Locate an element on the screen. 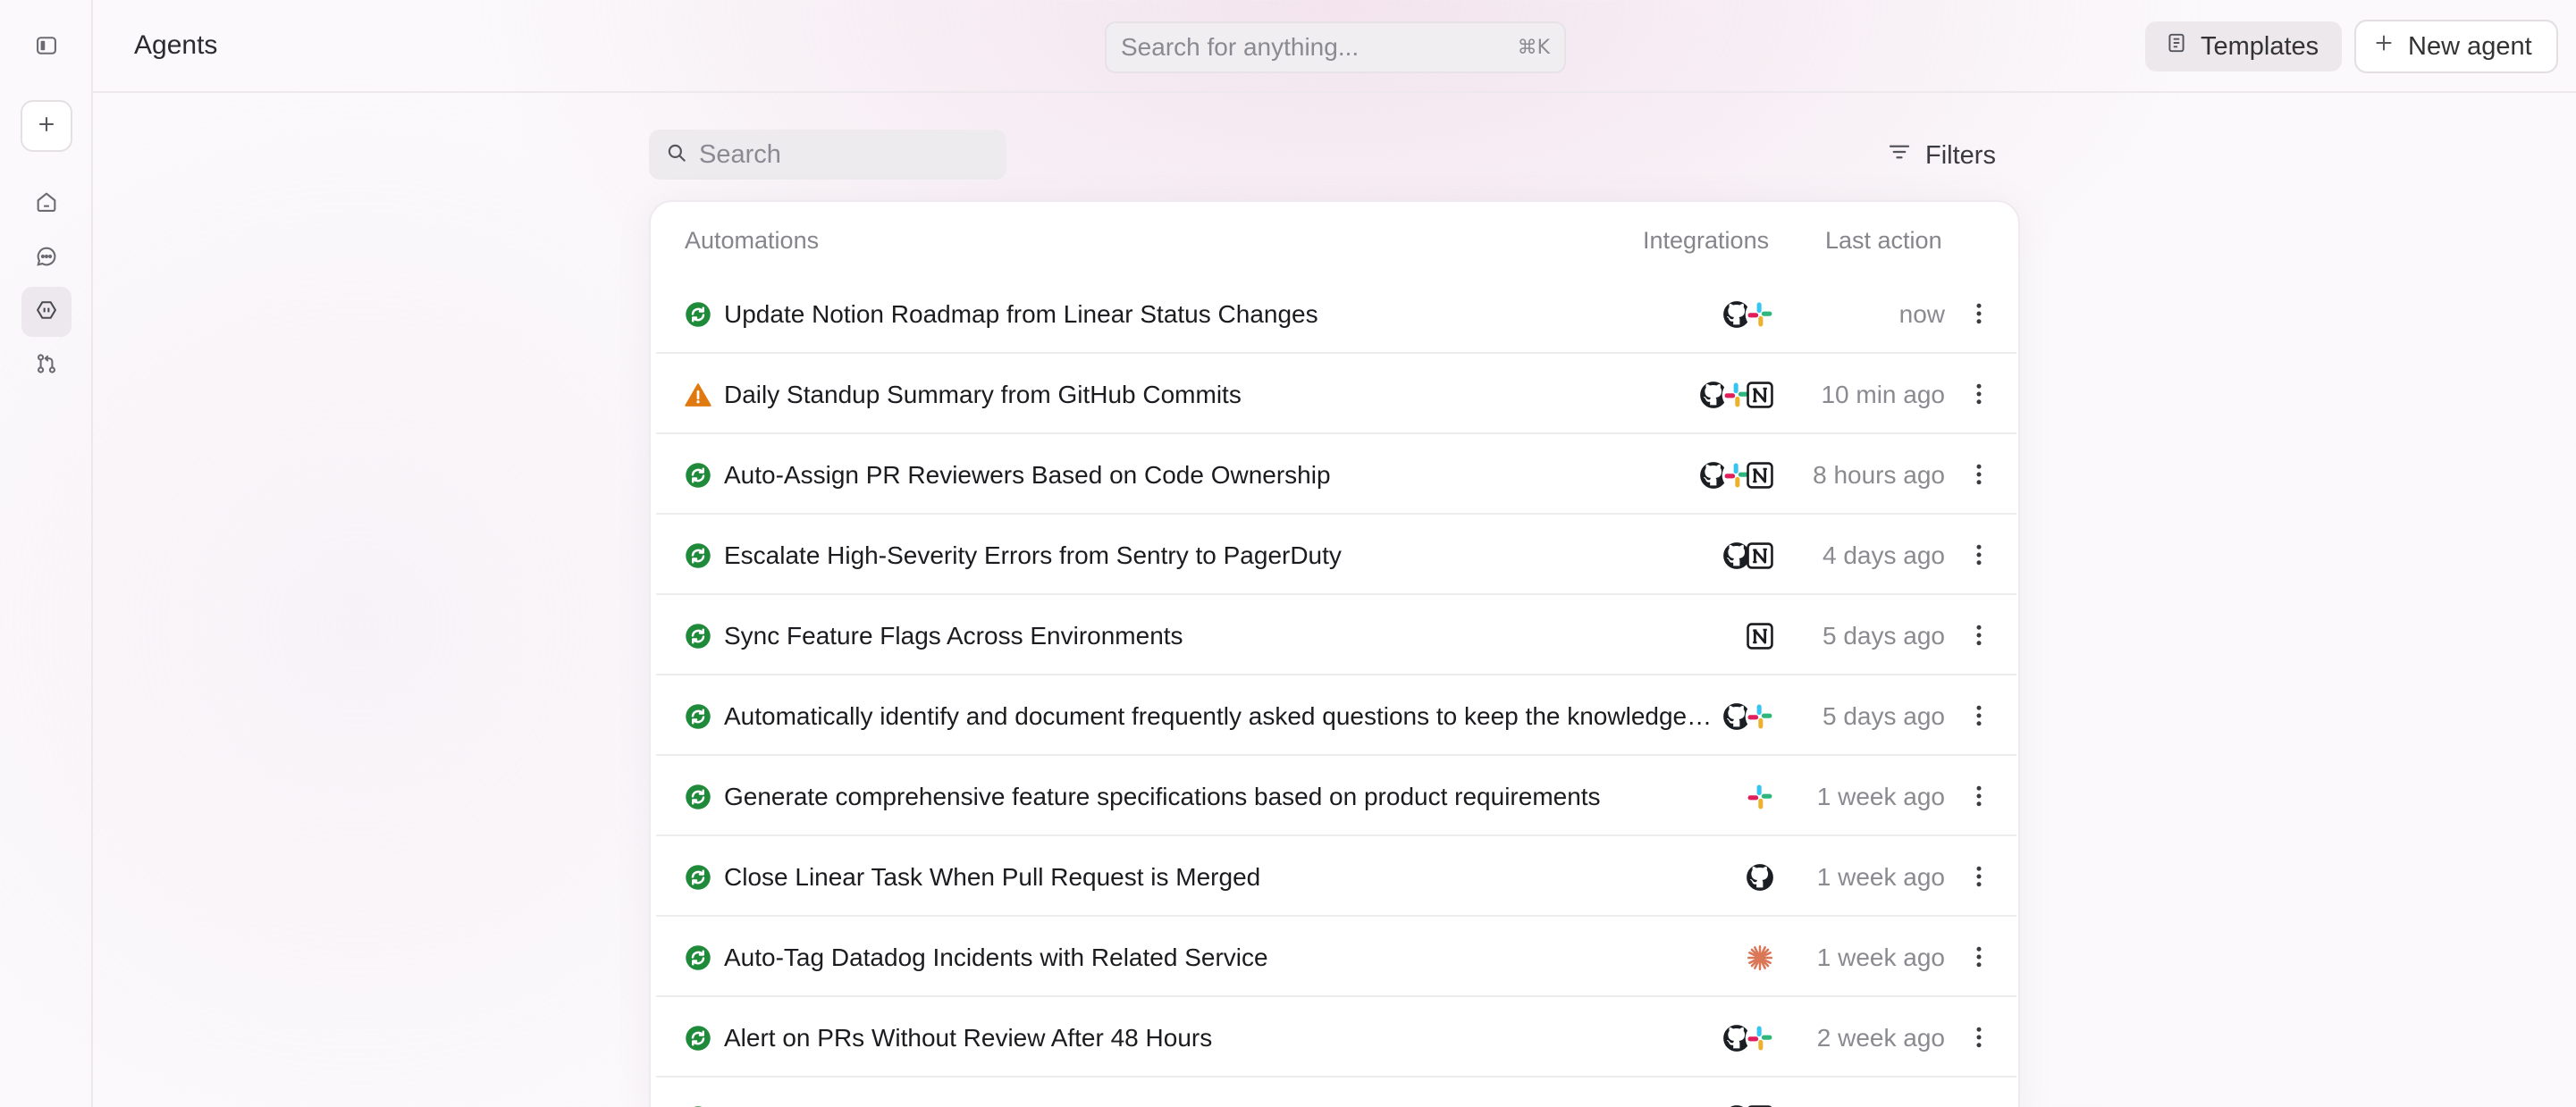 The image size is (2576, 1107). templates-button: Templates is located at coordinates (2244, 46).